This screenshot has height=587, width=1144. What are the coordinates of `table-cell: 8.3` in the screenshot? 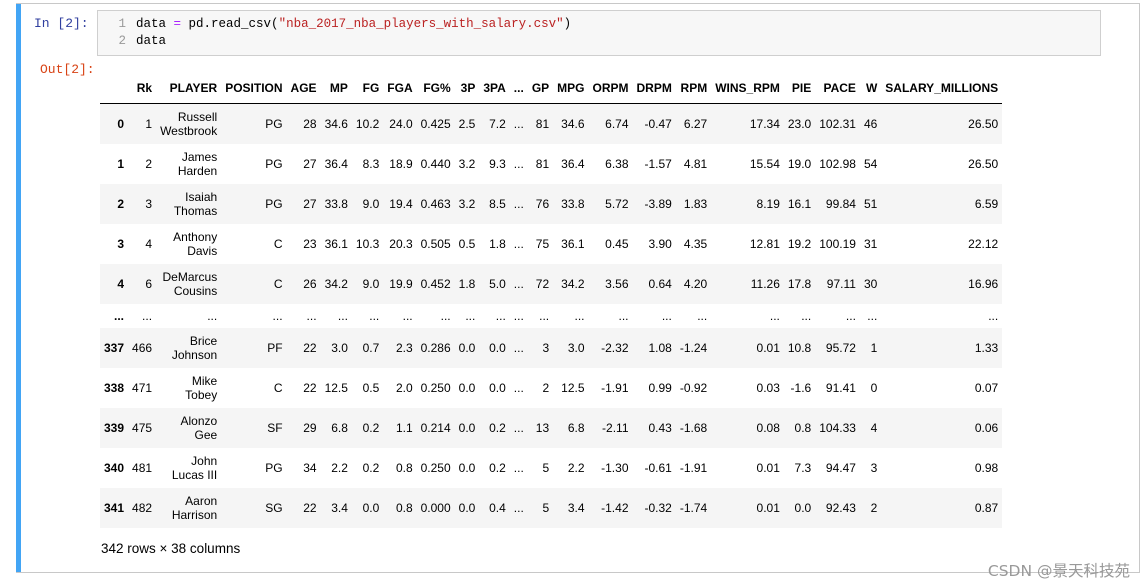 It's located at (371, 164).